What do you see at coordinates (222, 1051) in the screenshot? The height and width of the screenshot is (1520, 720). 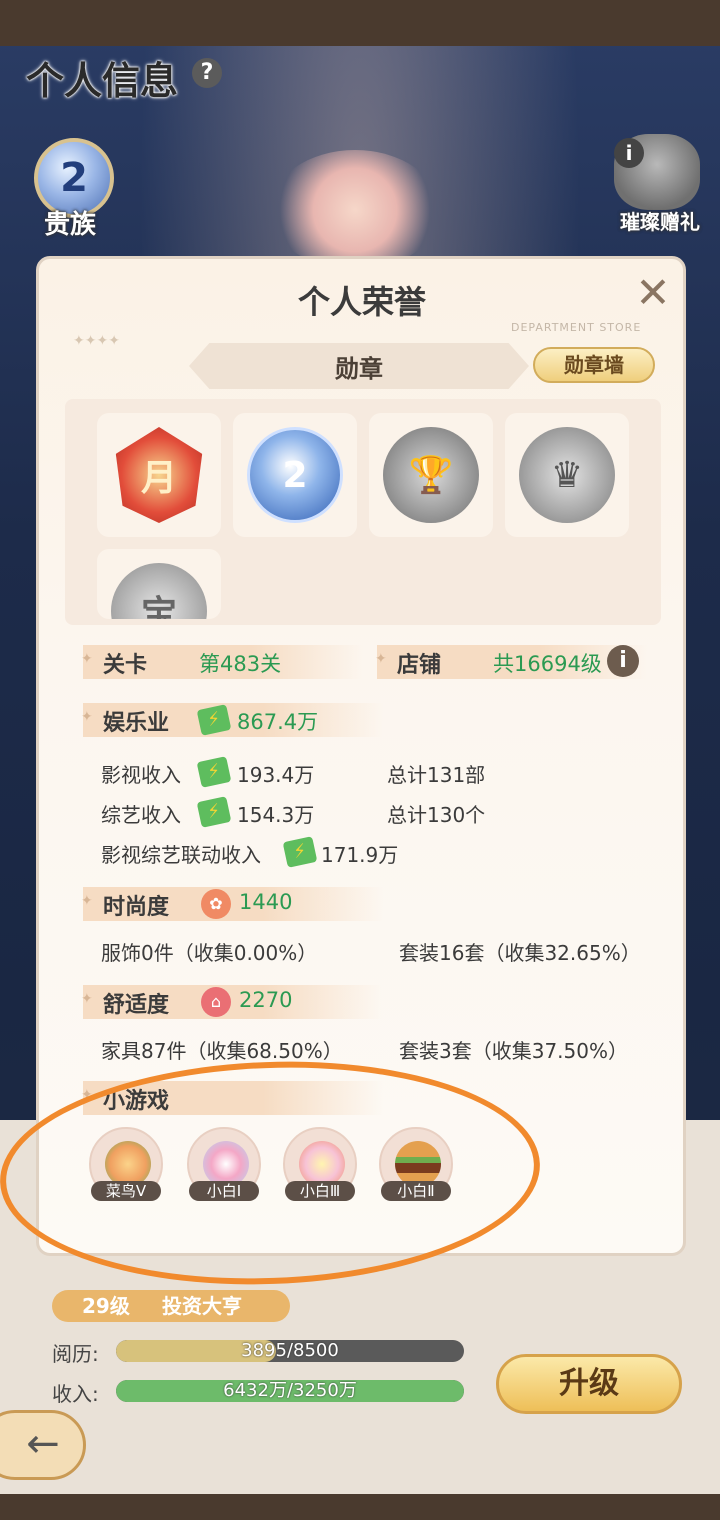 I see `comfort-items: 家具87件（收集68.50%）` at bounding box center [222, 1051].